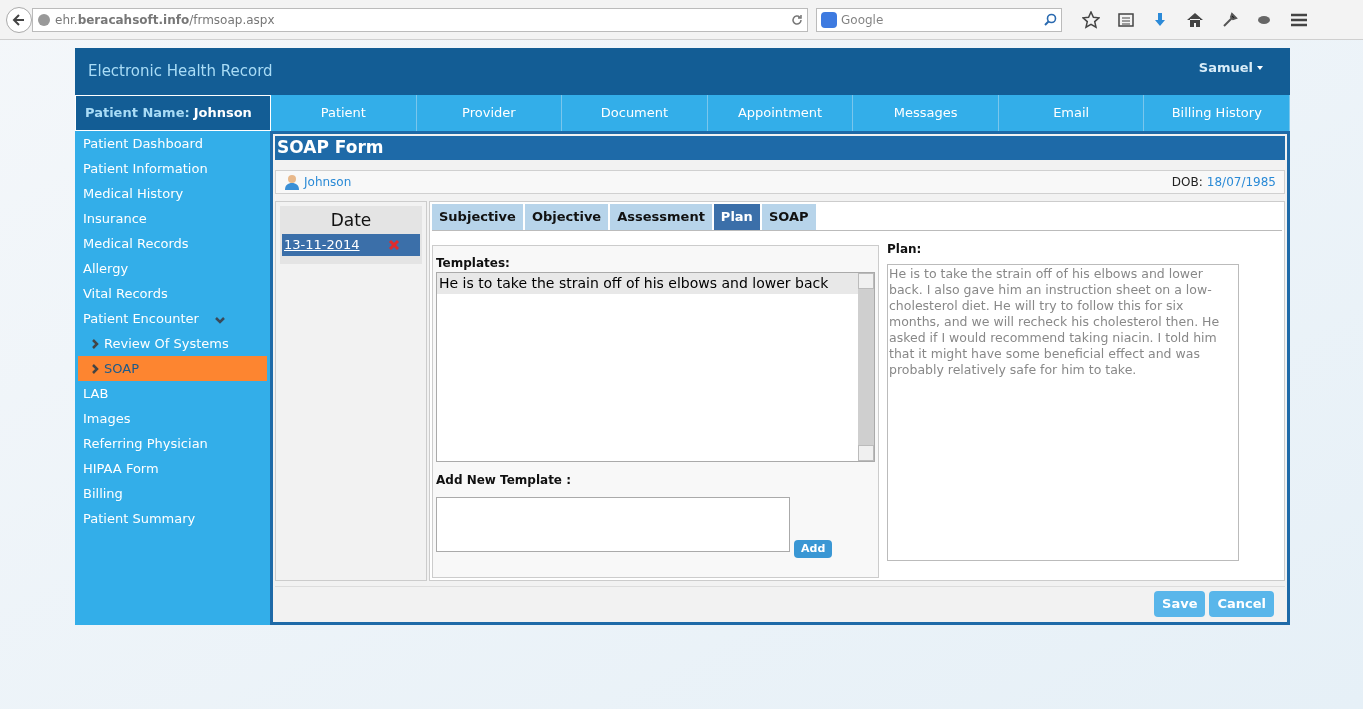 This screenshot has width=1363, height=709. I want to click on list-icon, so click(1126, 19).